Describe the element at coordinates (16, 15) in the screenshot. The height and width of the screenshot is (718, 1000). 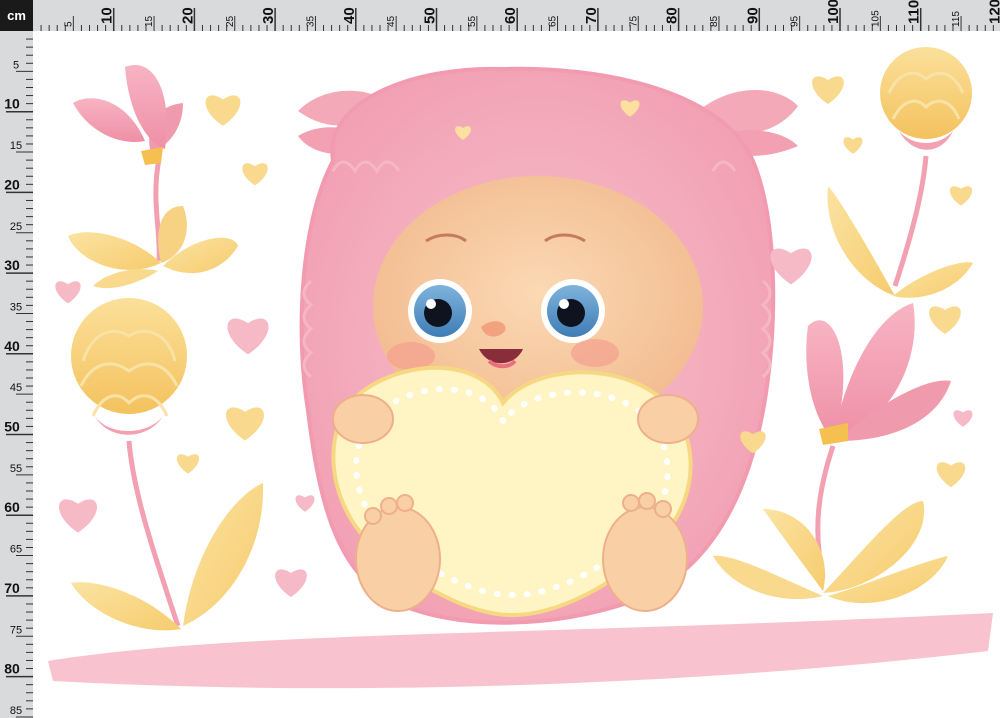
I see `ruler-unit-label: cm` at that location.